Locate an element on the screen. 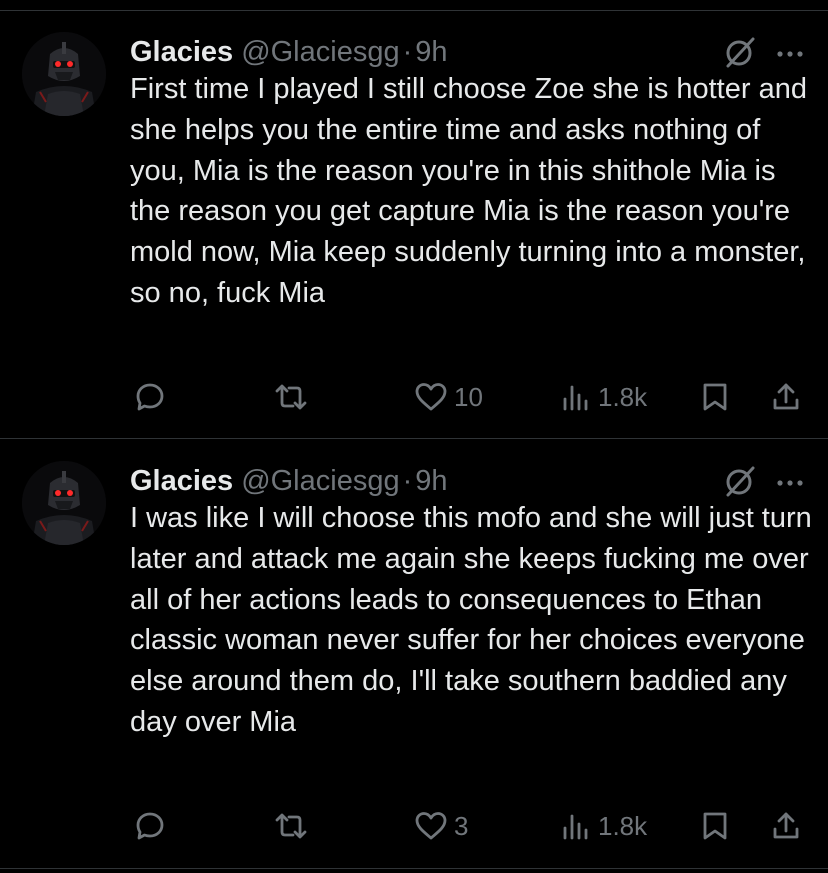  like-count: 10 is located at coordinates (468, 396).